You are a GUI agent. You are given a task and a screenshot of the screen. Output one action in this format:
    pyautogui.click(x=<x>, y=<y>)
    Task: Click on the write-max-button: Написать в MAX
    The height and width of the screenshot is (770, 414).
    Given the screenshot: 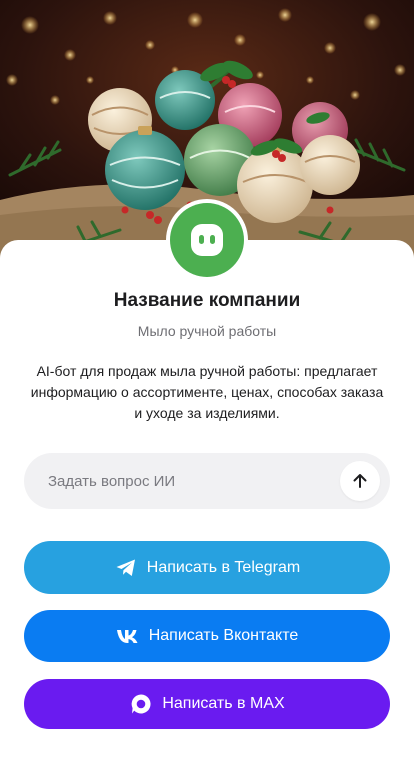 What is the action you would take?
    pyautogui.click(x=207, y=704)
    